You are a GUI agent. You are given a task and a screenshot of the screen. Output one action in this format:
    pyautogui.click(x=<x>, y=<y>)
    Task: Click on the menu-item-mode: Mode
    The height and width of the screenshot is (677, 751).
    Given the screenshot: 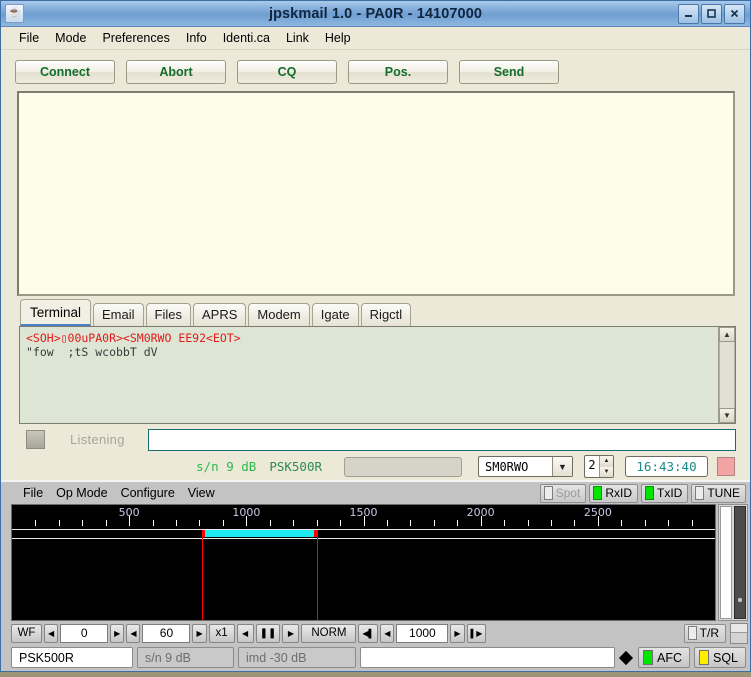 What is the action you would take?
    pyautogui.click(x=70, y=38)
    